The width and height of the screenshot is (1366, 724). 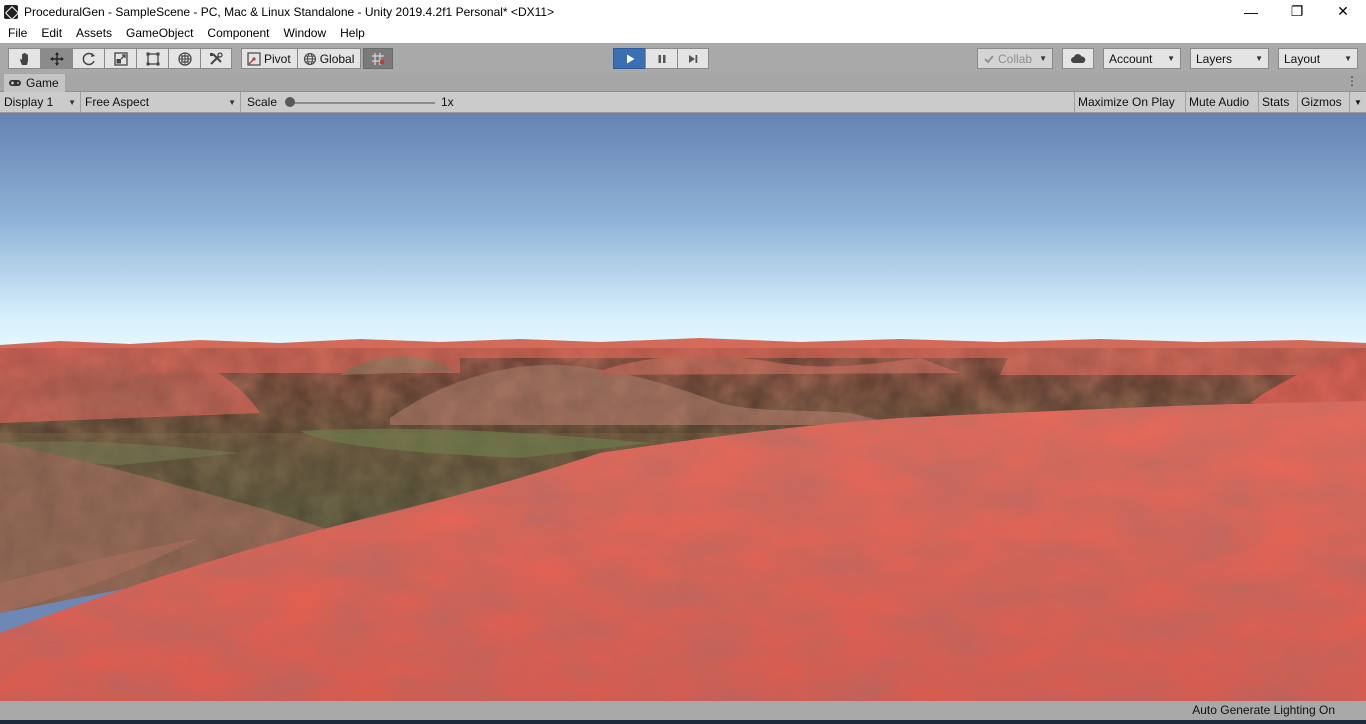 What do you see at coordinates (29, 102) in the screenshot?
I see `display-label: Display 1` at bounding box center [29, 102].